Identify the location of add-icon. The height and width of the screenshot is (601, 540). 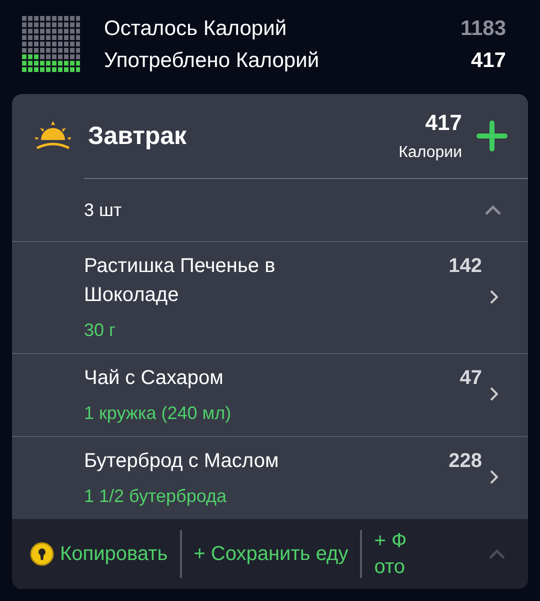
(492, 136).